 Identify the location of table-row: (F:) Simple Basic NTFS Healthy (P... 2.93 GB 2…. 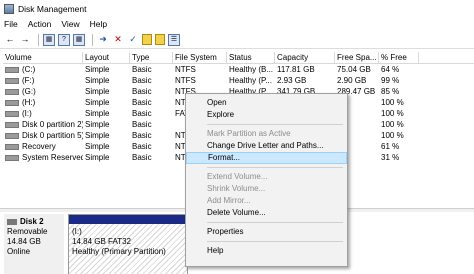
(238, 80).